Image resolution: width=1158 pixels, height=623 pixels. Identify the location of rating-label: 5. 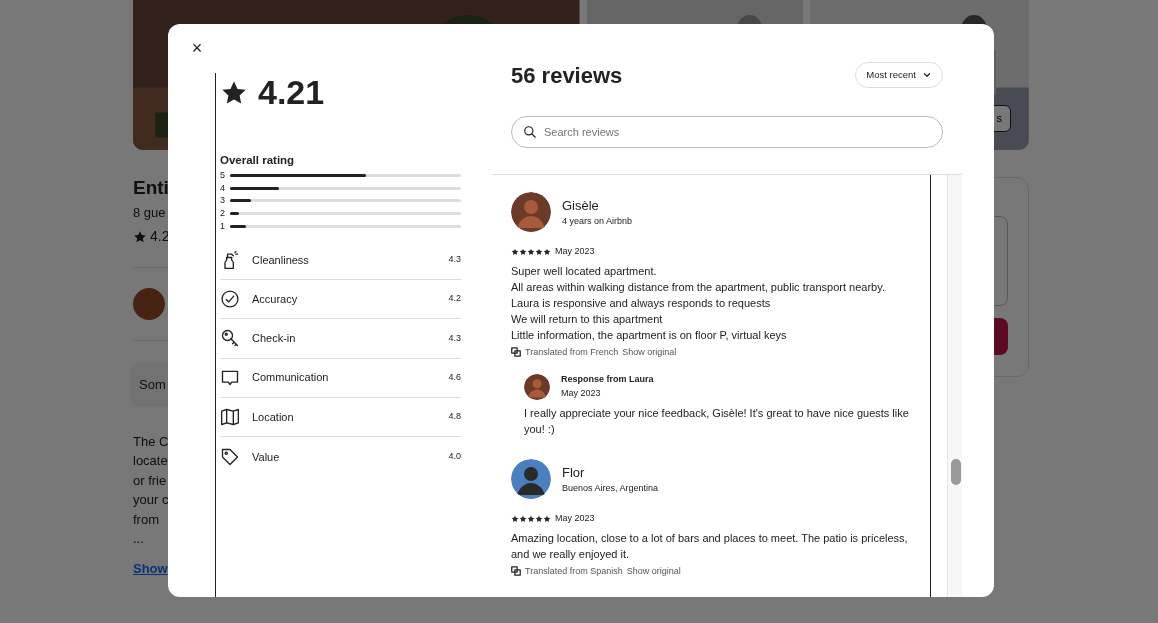
(222, 175).